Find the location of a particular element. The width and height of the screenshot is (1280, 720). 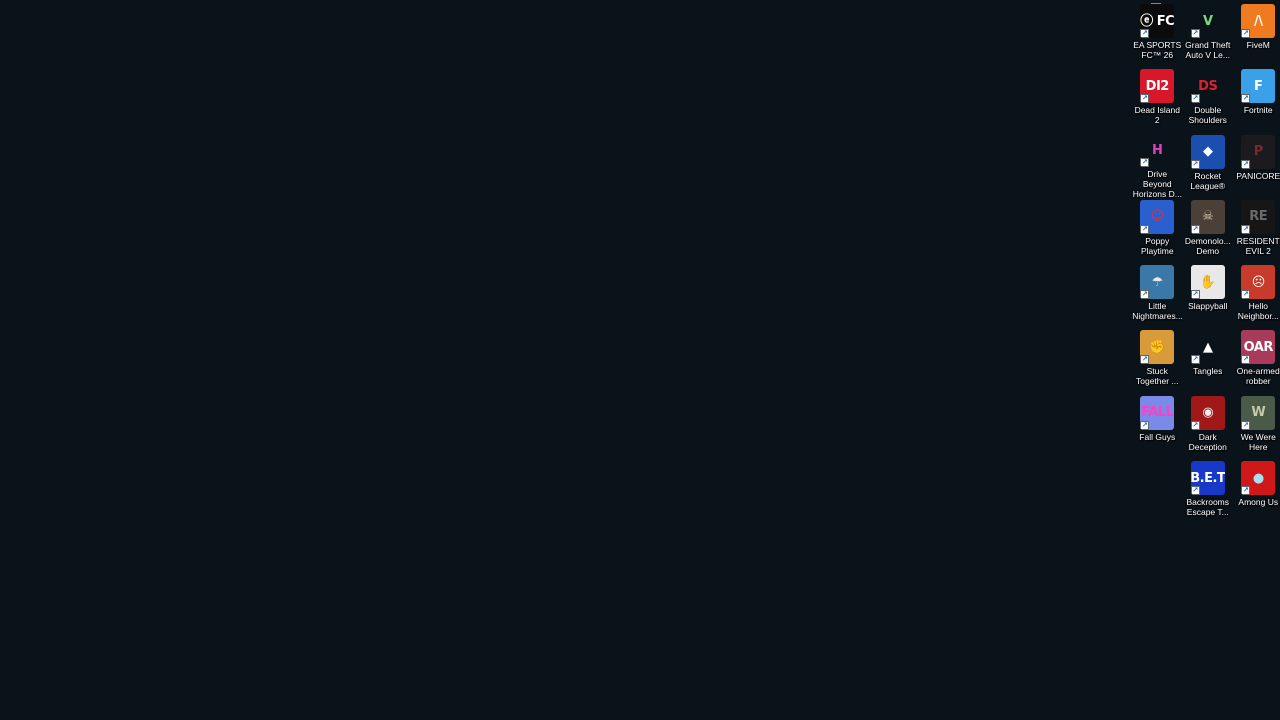

fivem-icon: /\ ↗ is located at coordinates (1258, 21).